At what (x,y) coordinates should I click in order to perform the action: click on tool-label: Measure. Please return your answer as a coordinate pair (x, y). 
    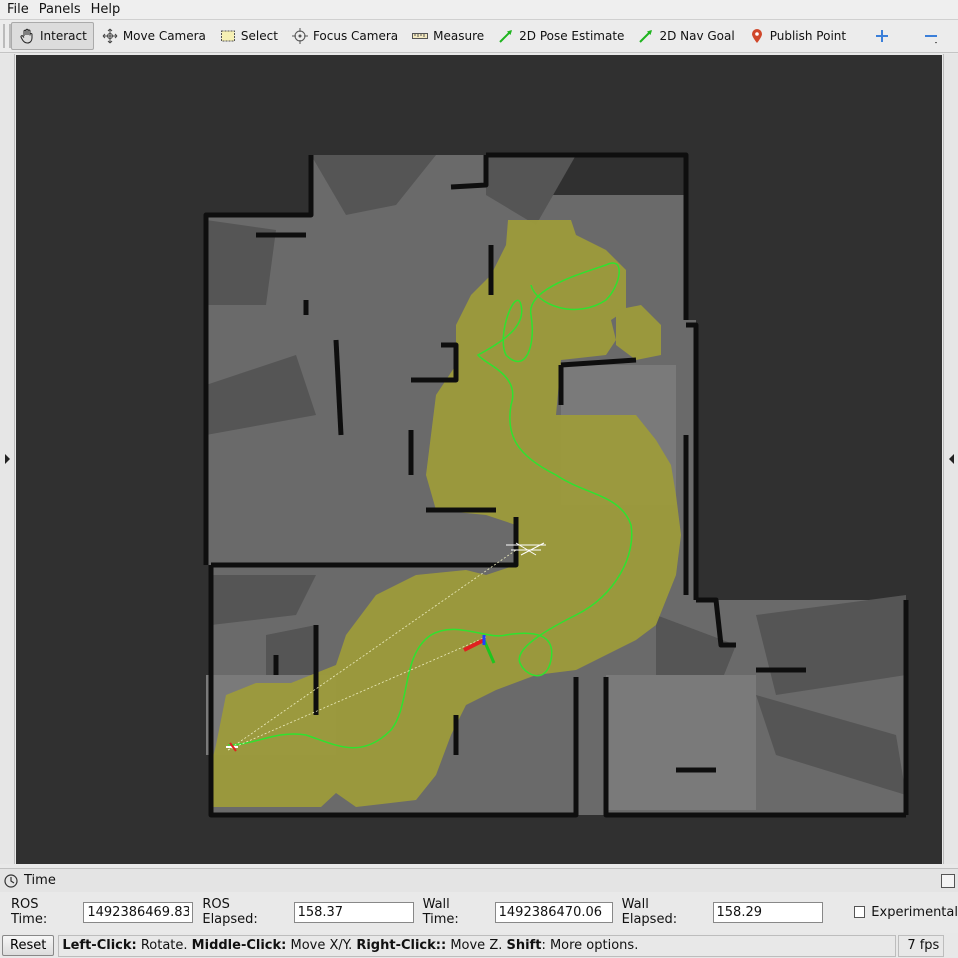
    Looking at the image, I should click on (459, 36).